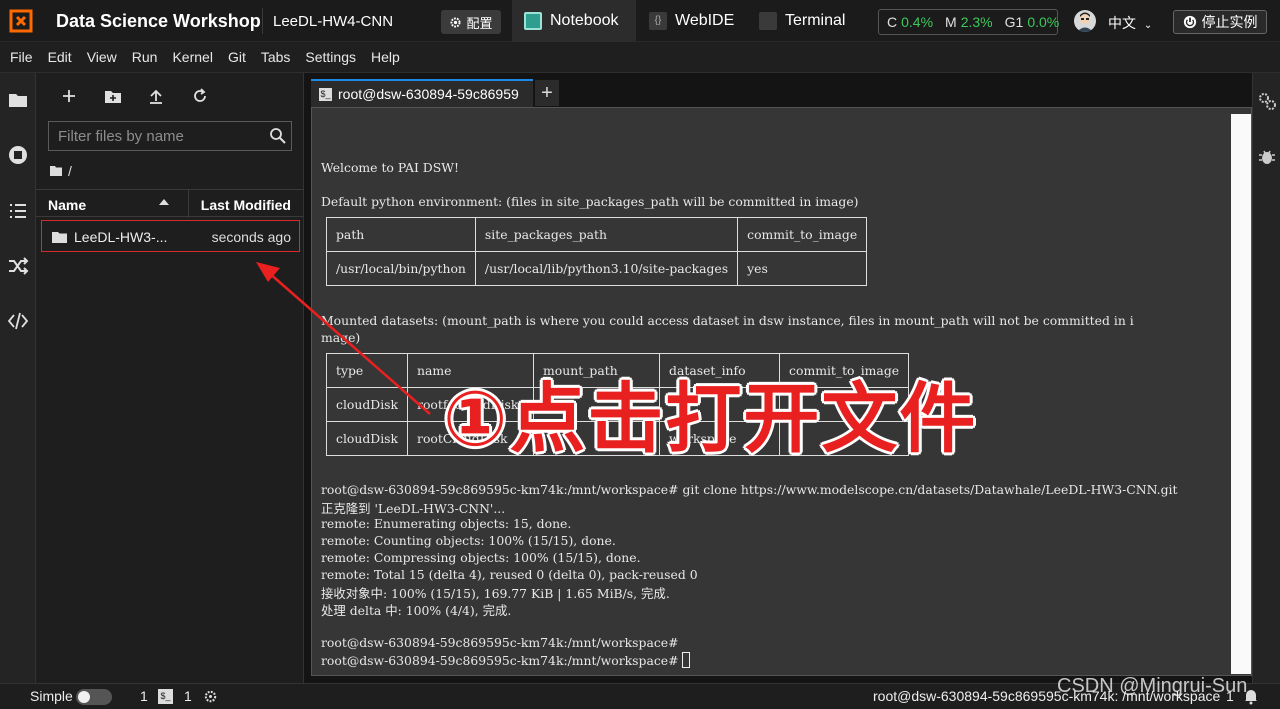  Describe the element at coordinates (156, 96) in the screenshot. I see `upload-icon` at that location.